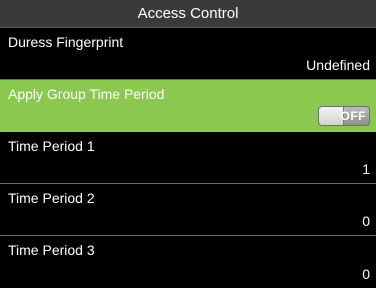 The width and height of the screenshot is (376, 288). What do you see at coordinates (66, 42) in the screenshot?
I see `menu-item-label: Duress Fingerprint` at bounding box center [66, 42].